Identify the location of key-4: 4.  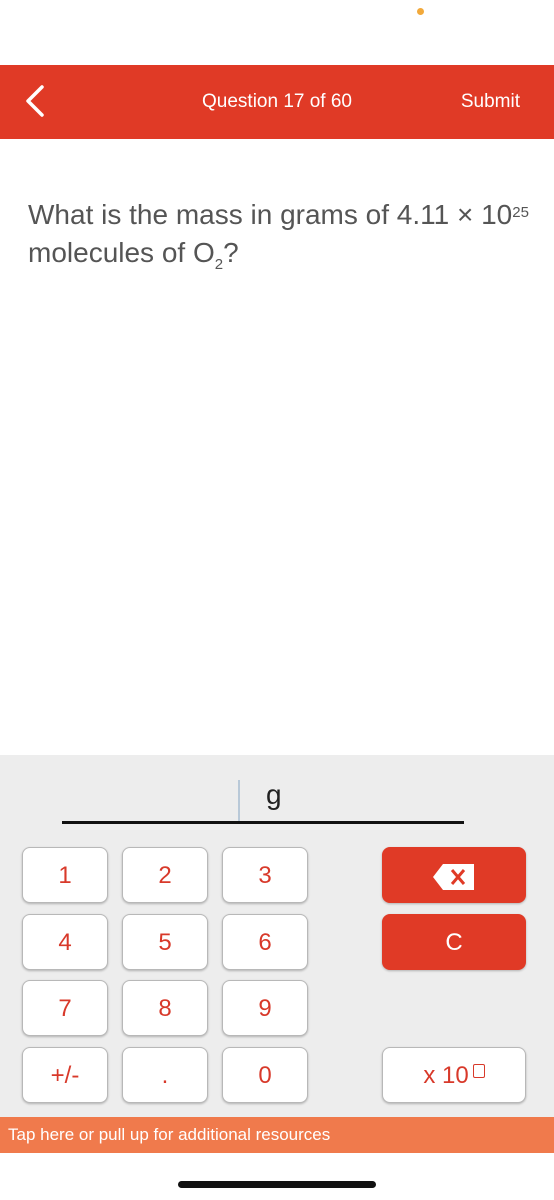
(65, 942).